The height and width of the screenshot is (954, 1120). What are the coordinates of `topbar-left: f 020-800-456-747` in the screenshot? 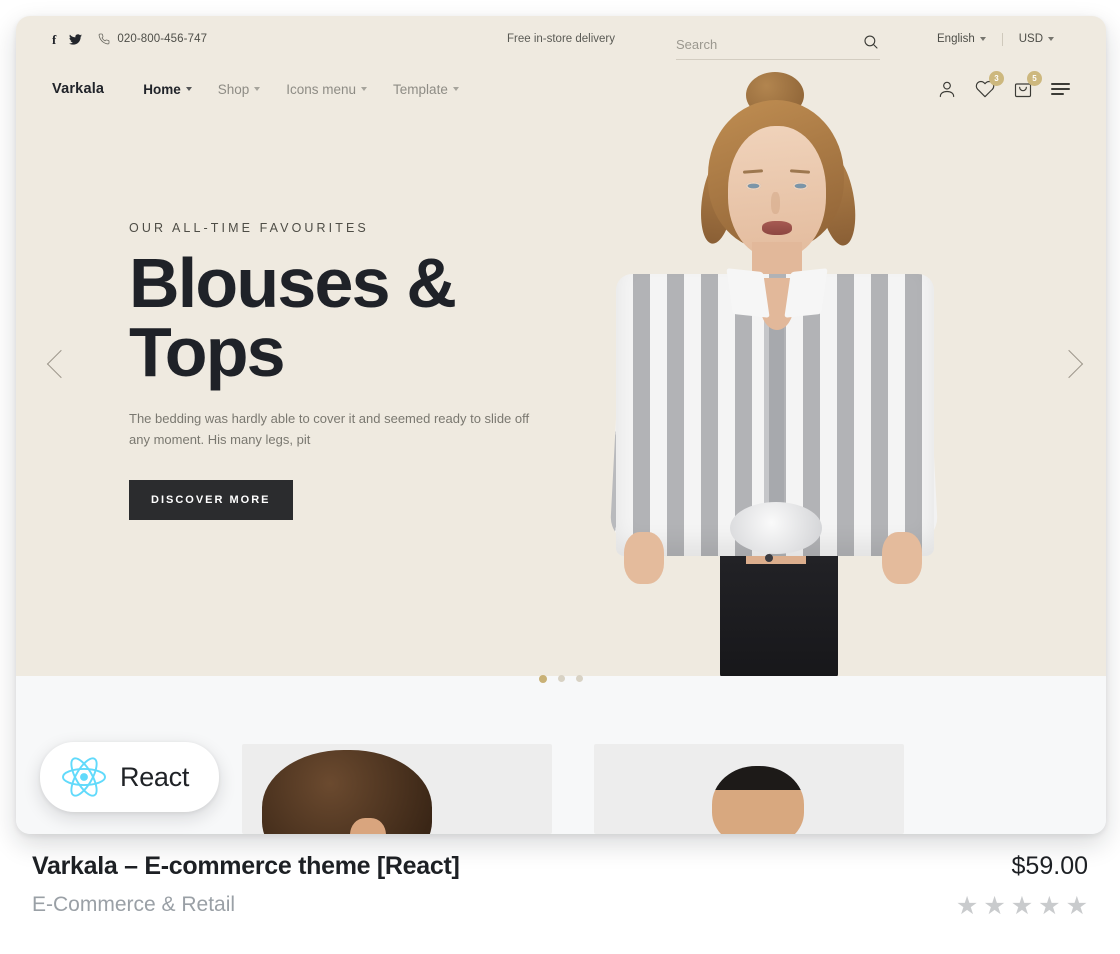 It's located at (129, 39).